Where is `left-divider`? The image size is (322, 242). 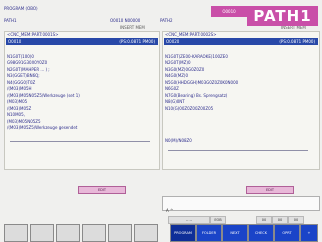 left-divider is located at coordinates (80, 141).